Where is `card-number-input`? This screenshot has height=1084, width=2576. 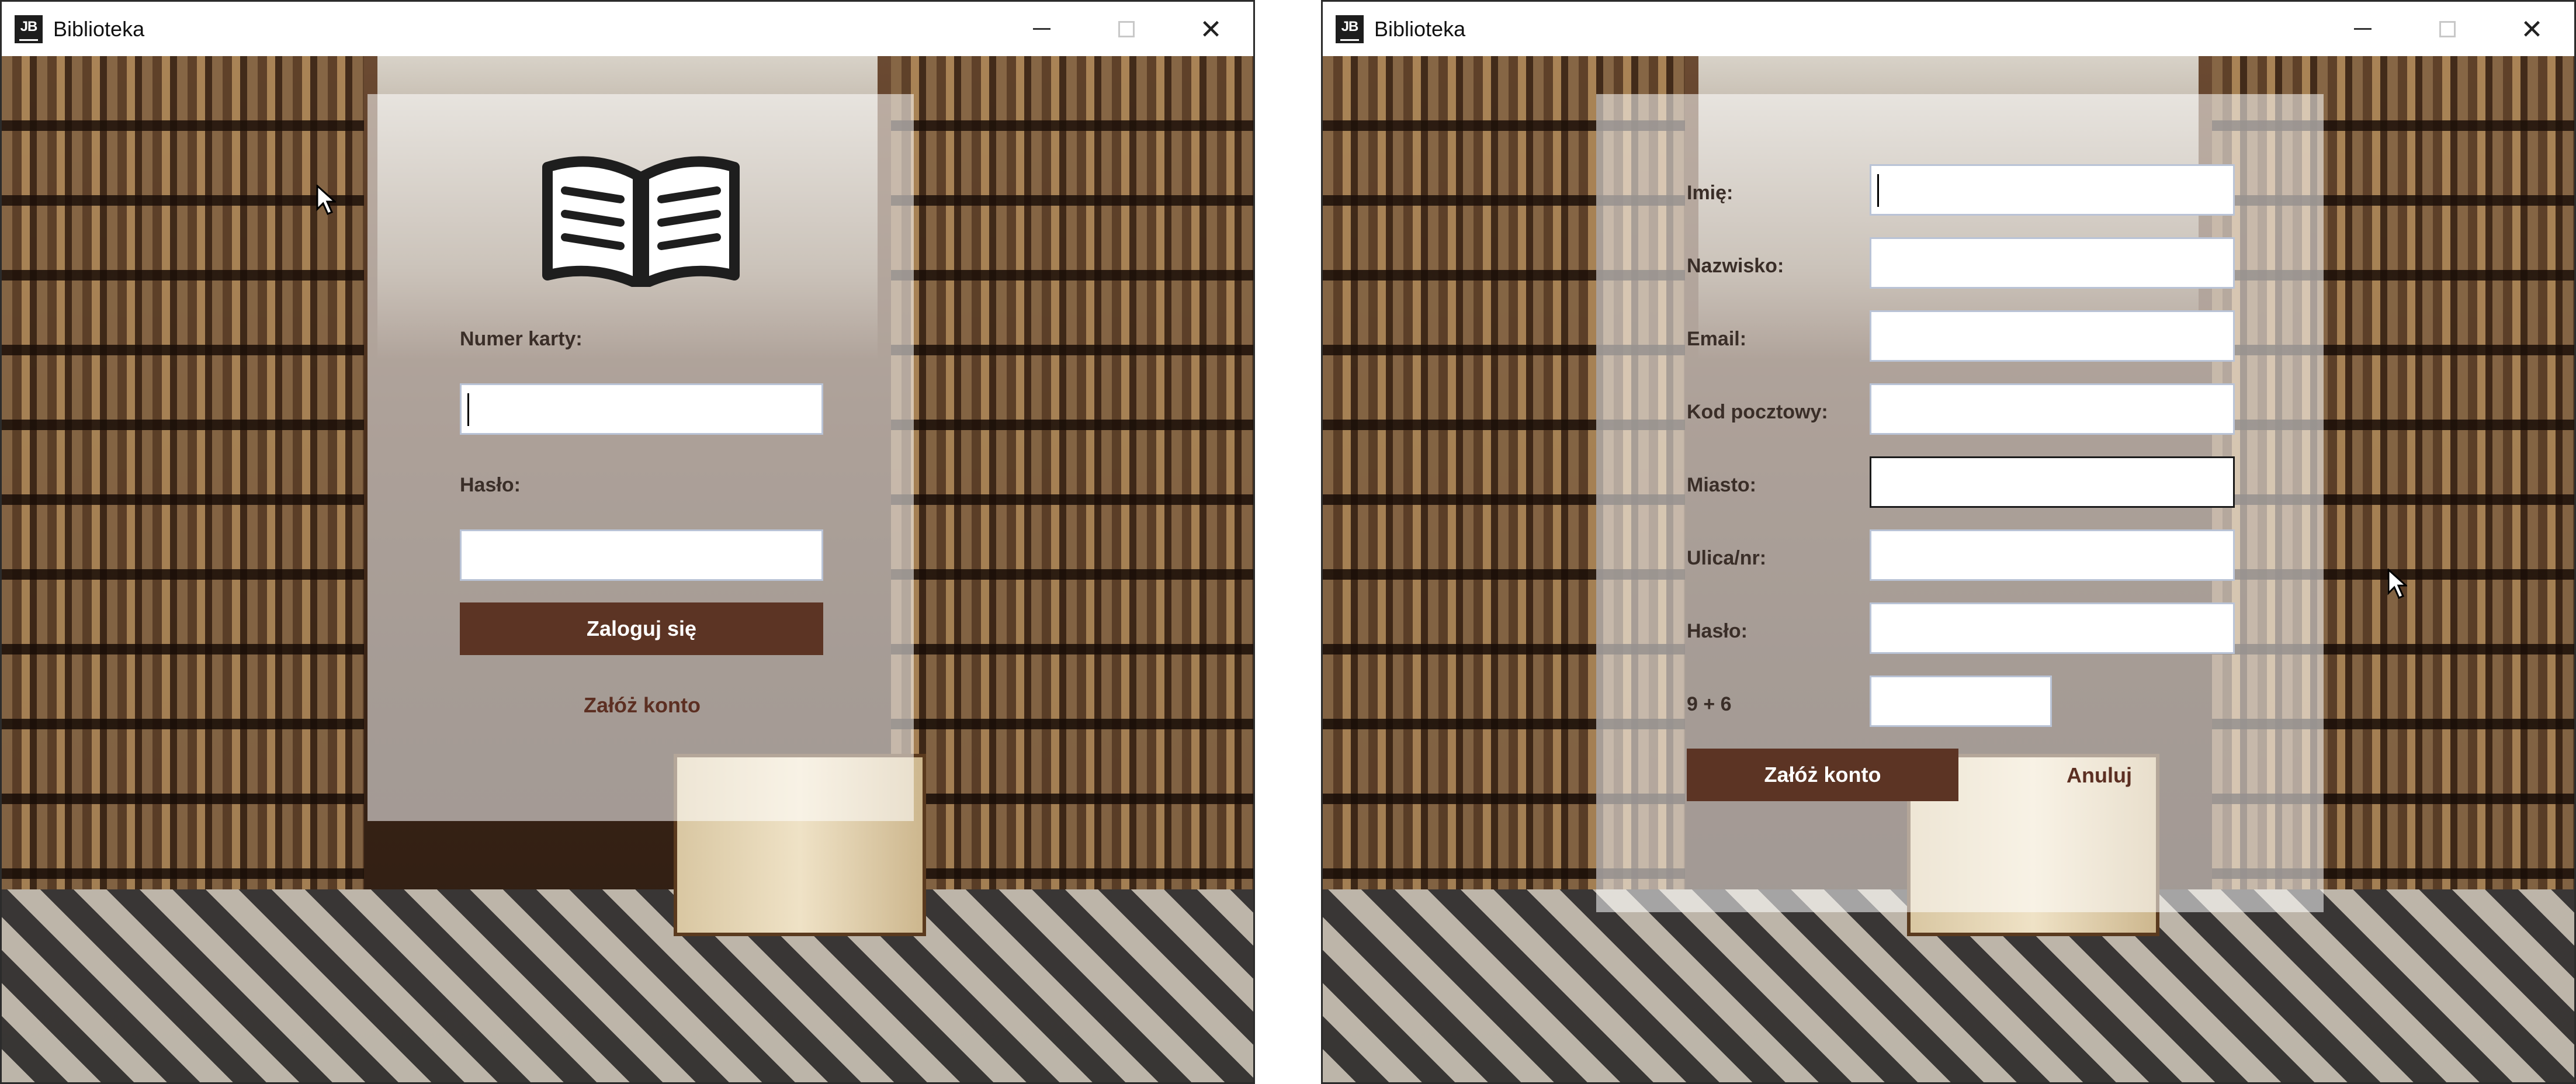 card-number-input is located at coordinates (641, 409).